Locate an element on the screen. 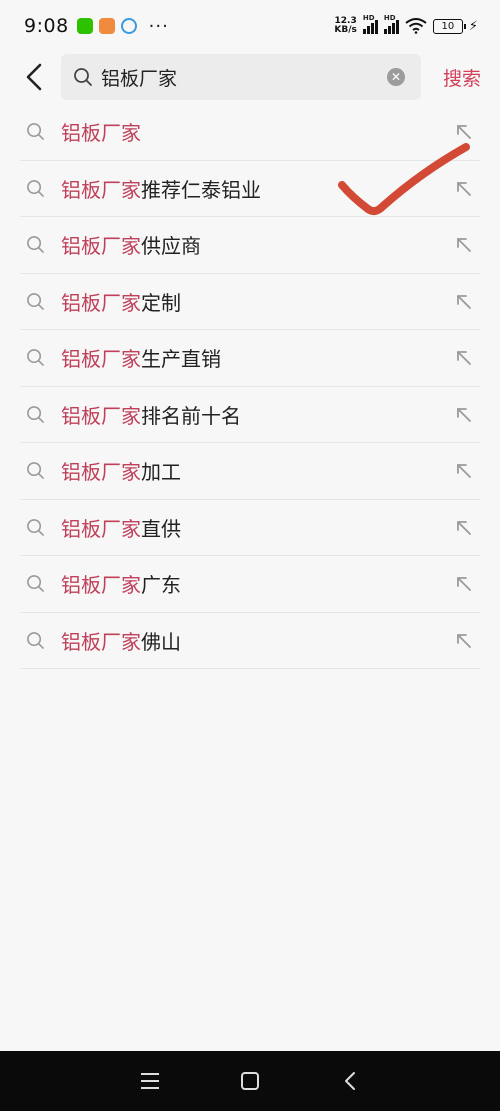 This screenshot has height=1111, width=500. suggestion-text: 铝板厂家定制 is located at coordinates (121, 301).